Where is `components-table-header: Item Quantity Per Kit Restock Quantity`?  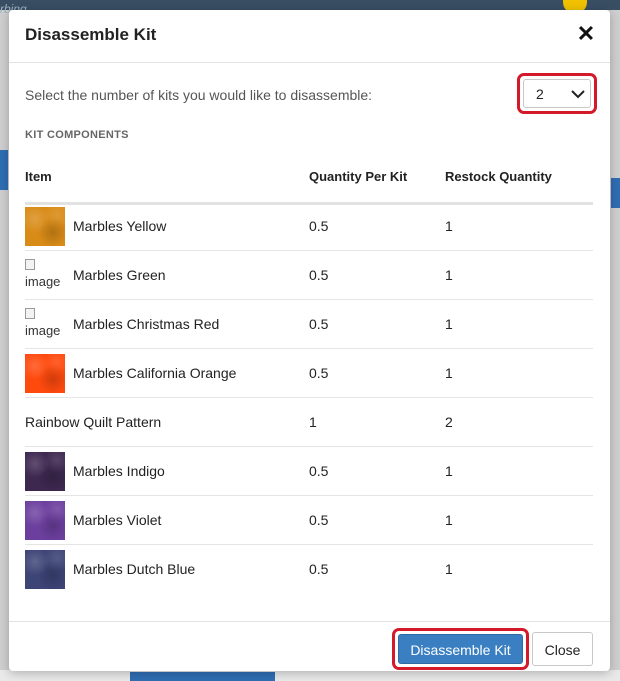
components-table-header: Item Quantity Per Kit Restock Quantity is located at coordinates (309, 186).